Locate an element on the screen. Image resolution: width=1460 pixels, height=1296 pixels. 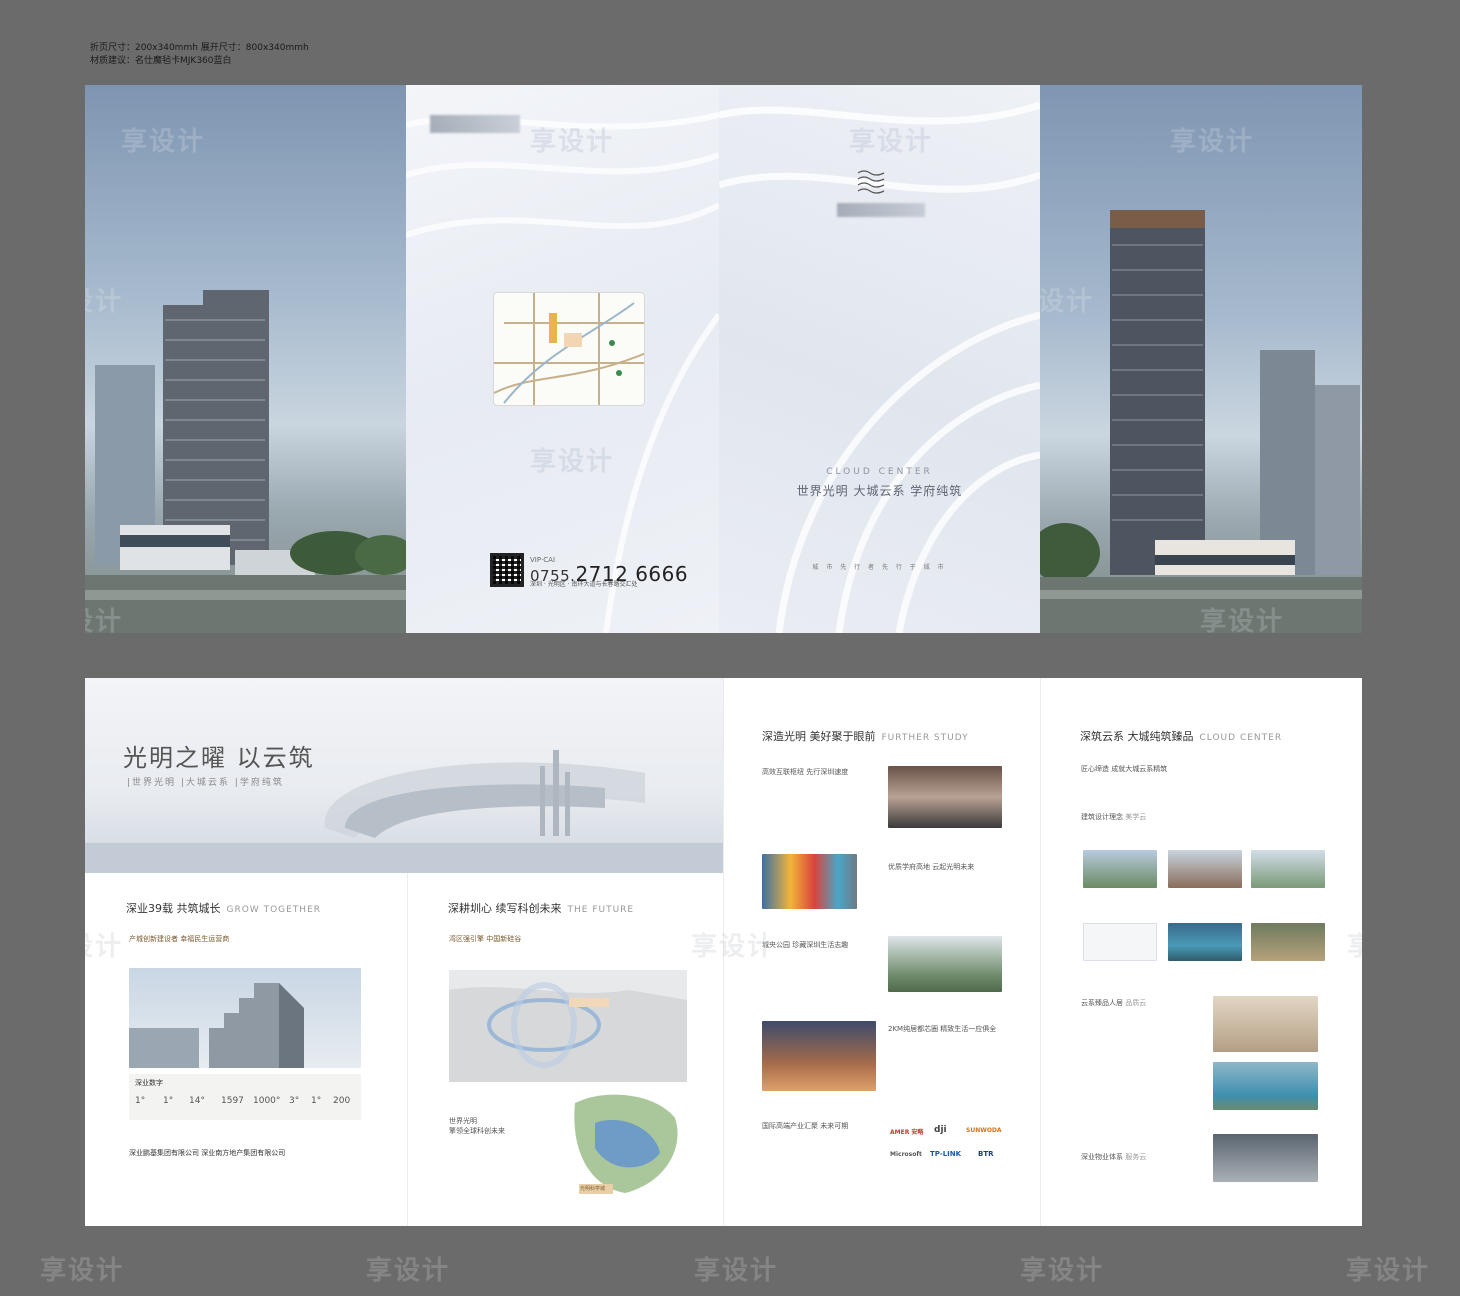
district-map-shape is located at coordinates (626, 1144).